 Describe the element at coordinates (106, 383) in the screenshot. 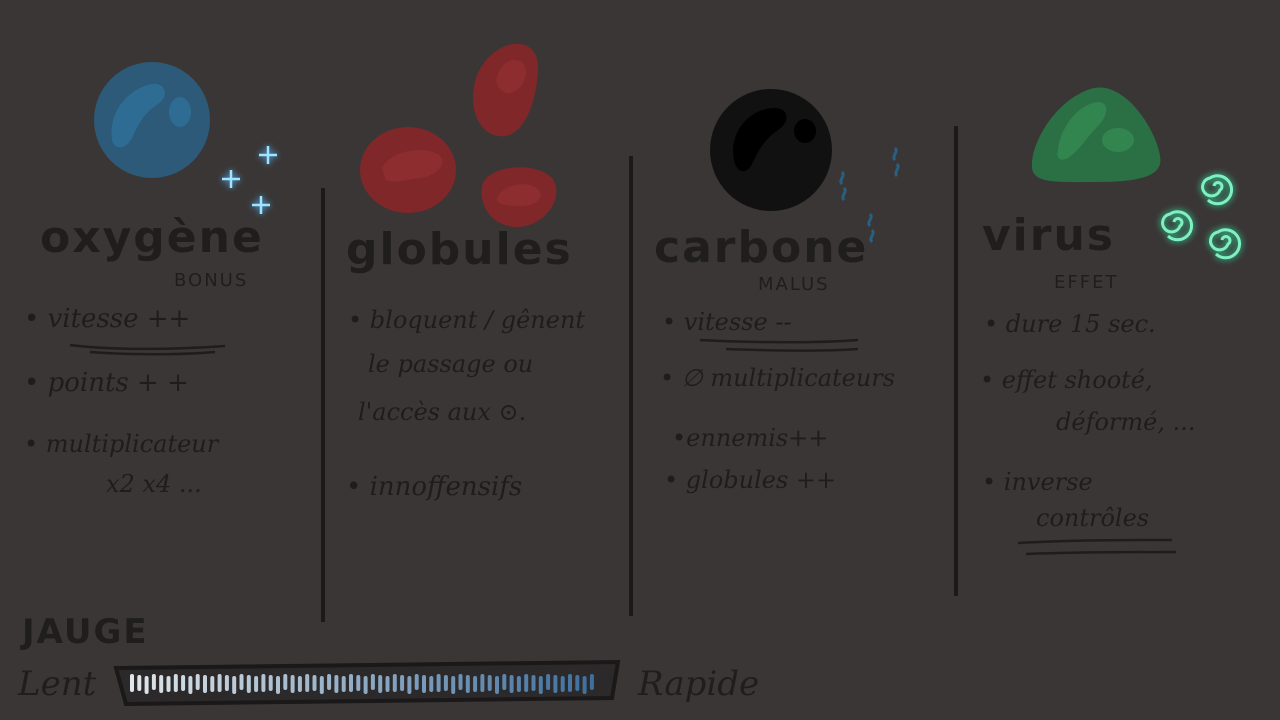

I see `list-item: • points + +` at that location.